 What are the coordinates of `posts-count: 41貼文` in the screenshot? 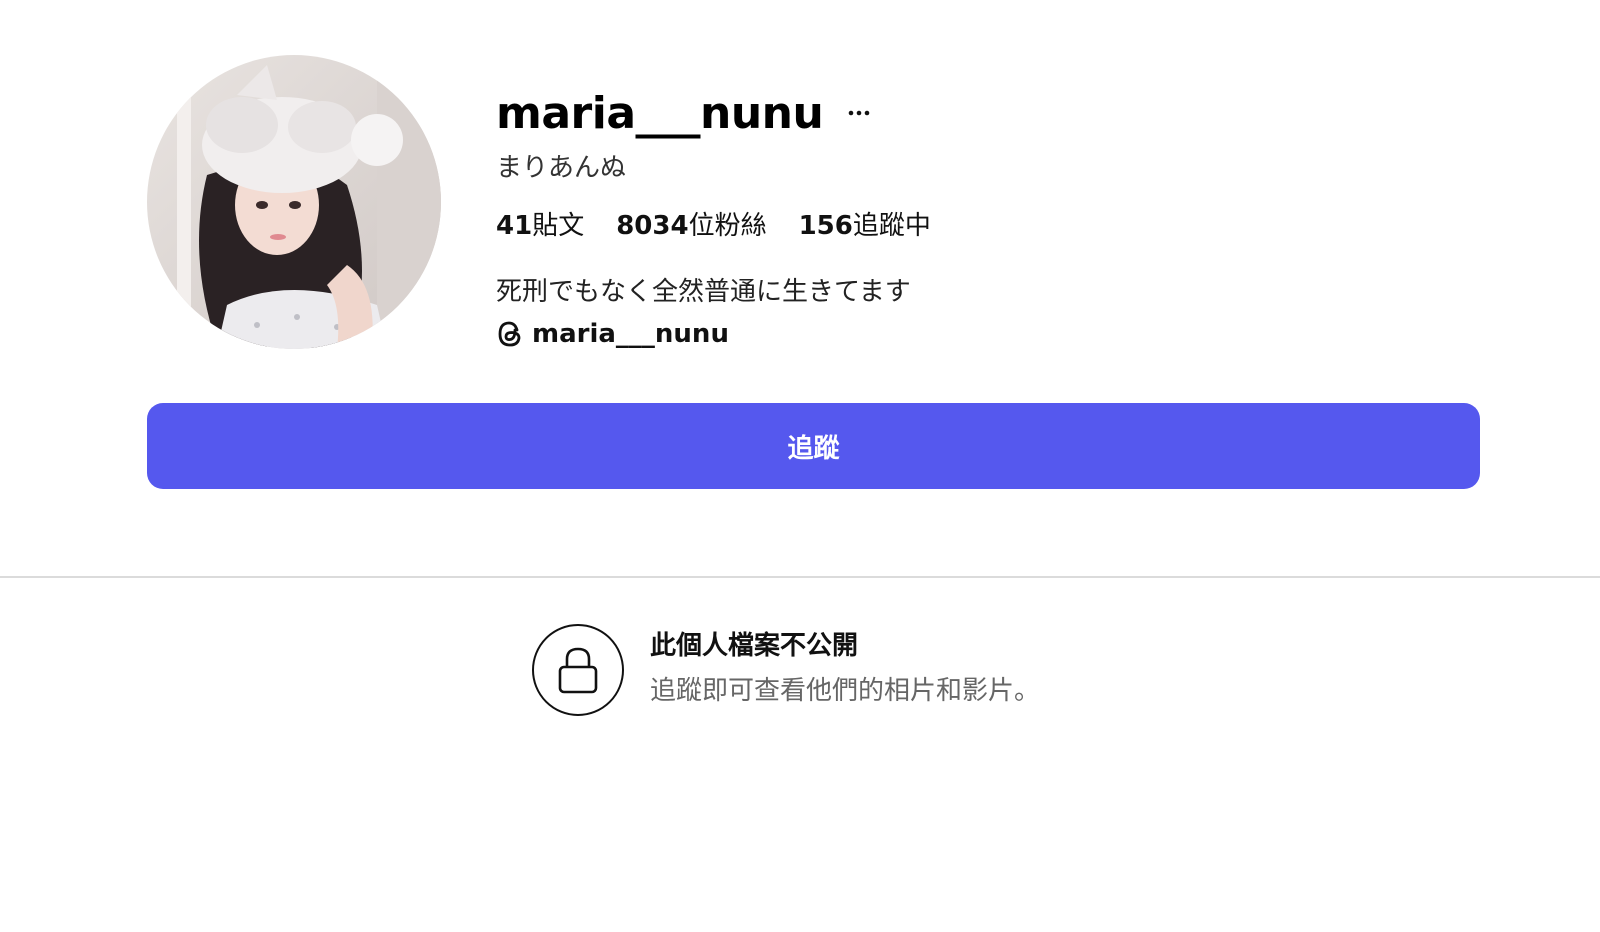 It's located at (540, 226).